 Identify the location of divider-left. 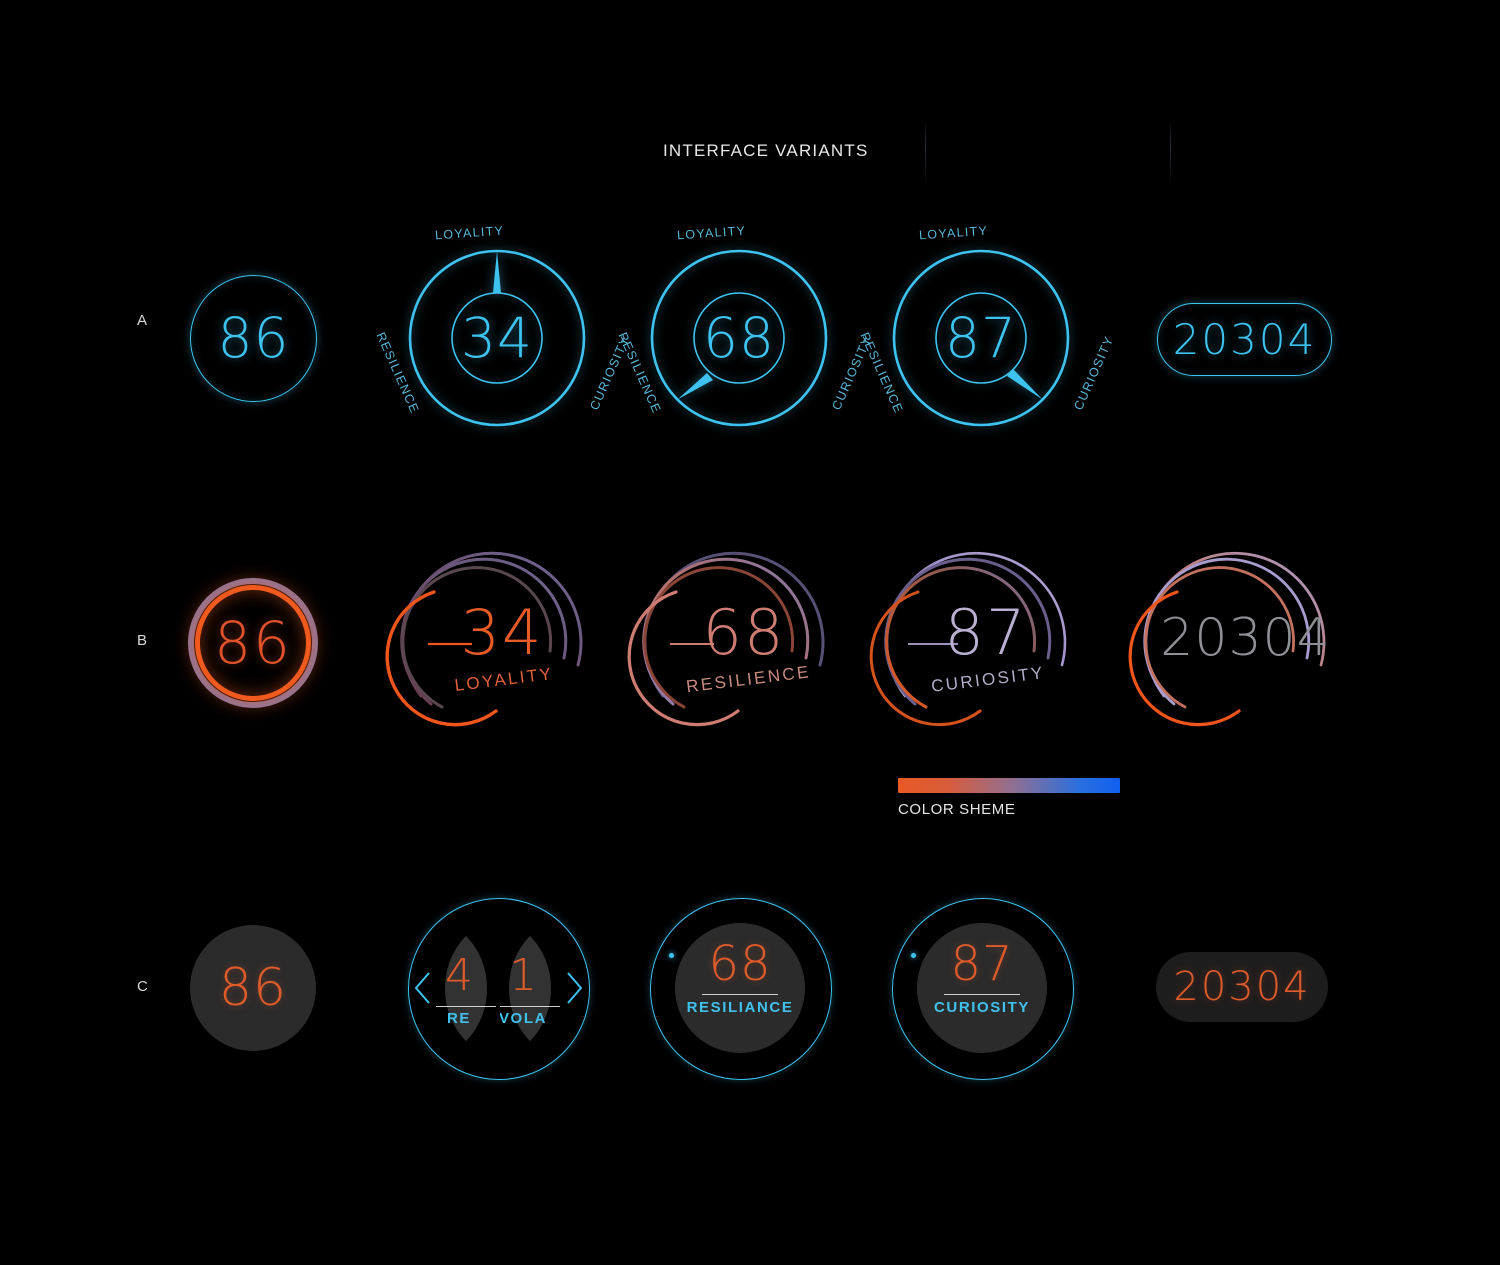
(925, 152).